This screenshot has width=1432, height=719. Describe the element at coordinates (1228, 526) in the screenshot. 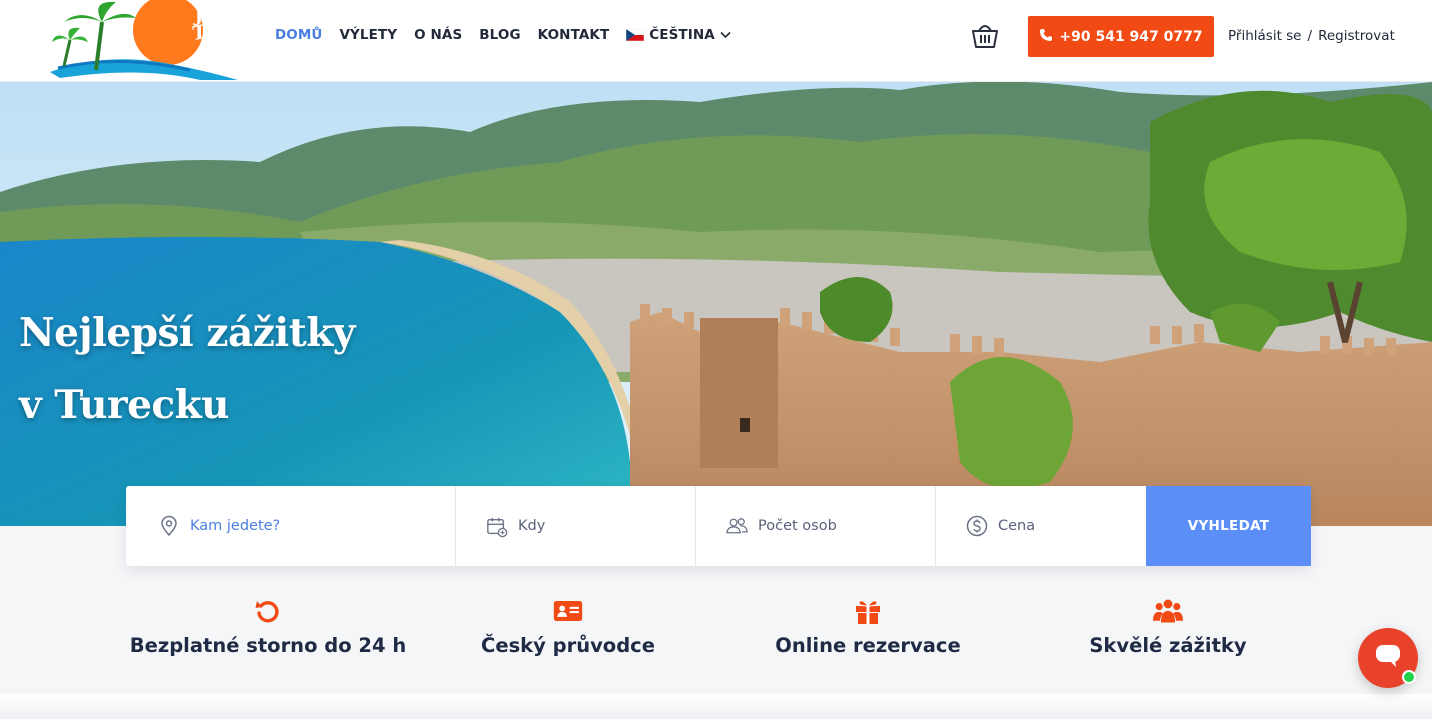

I see `search-button: VYHLEDAT` at that location.